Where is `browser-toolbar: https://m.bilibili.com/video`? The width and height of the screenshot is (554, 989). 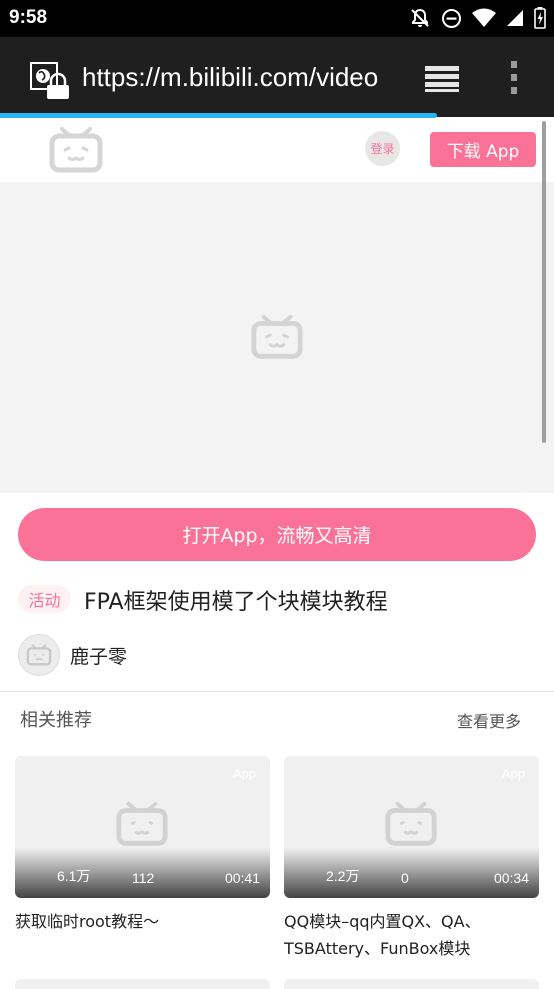 browser-toolbar: https://m.bilibili.com/video is located at coordinates (277, 77).